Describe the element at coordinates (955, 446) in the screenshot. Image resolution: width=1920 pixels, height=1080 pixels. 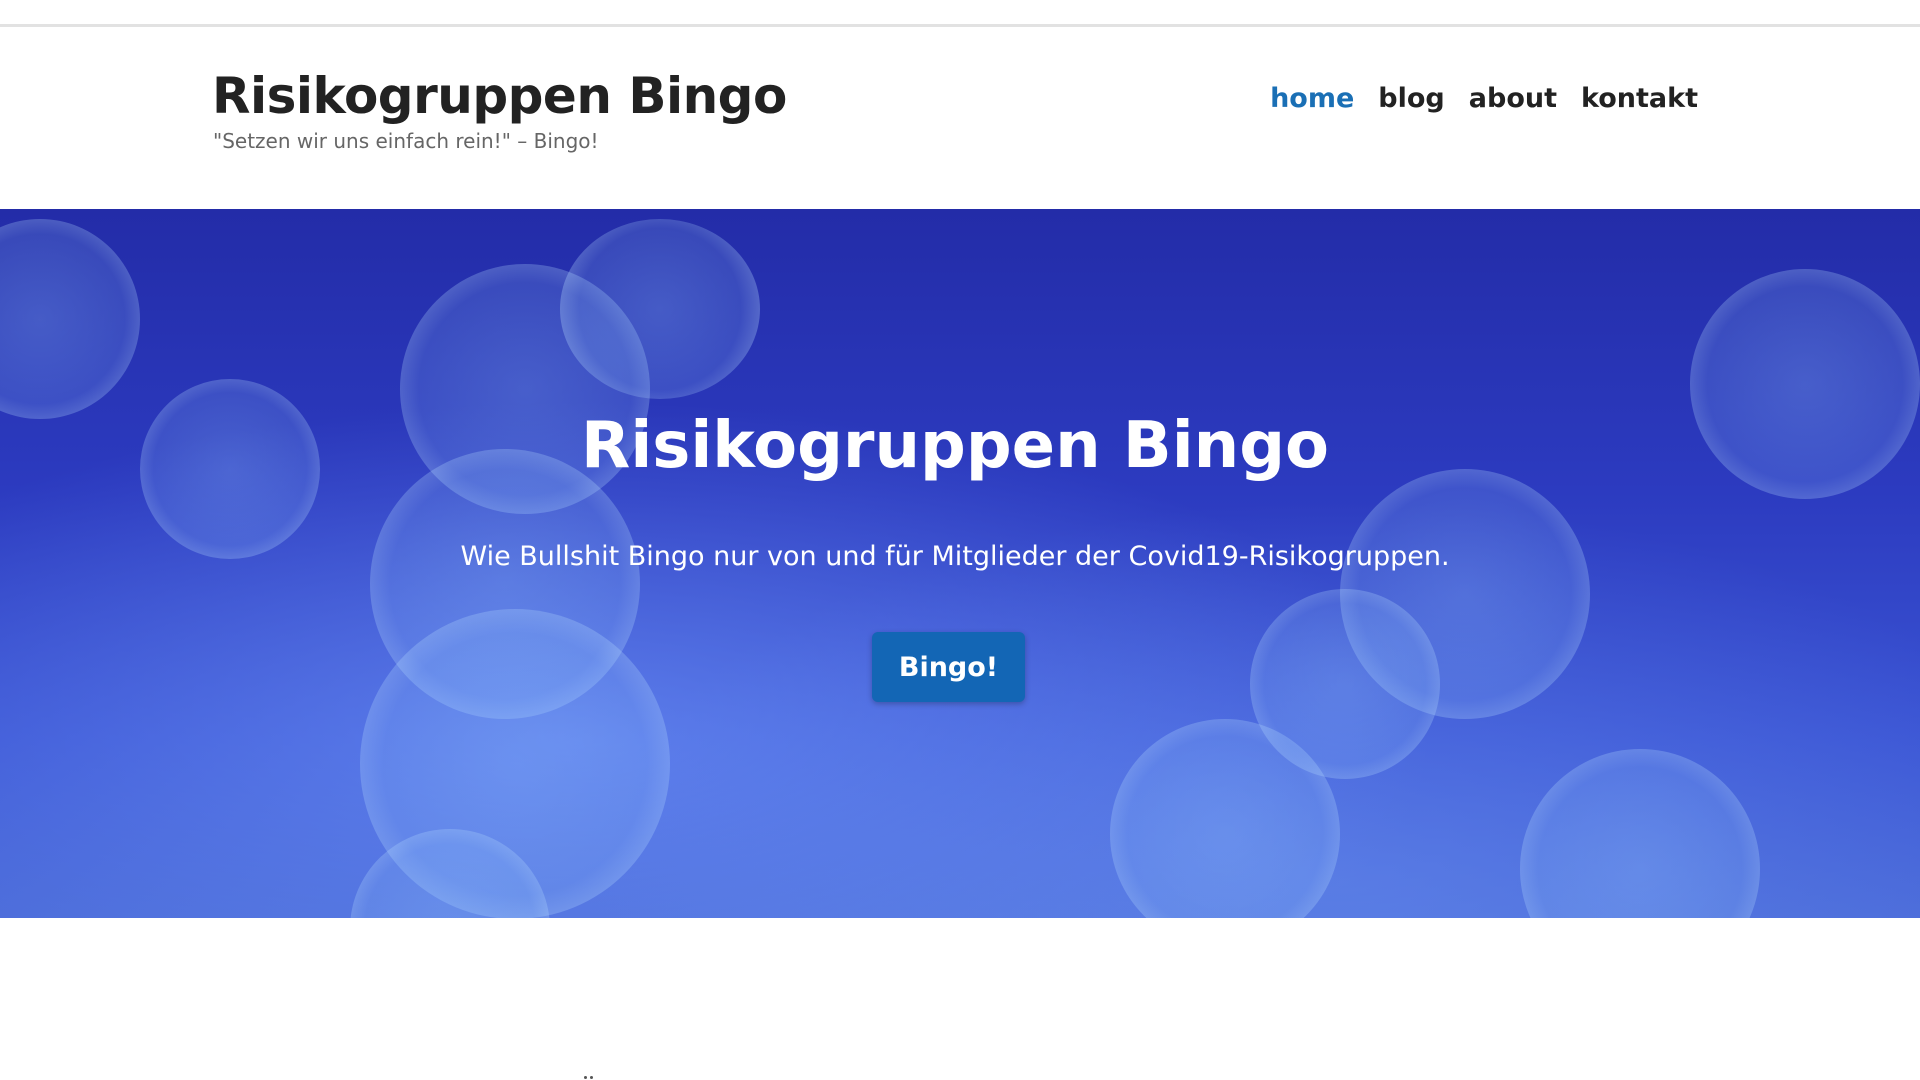
I see `hero-title: Risikogruppen Bingo` at that location.